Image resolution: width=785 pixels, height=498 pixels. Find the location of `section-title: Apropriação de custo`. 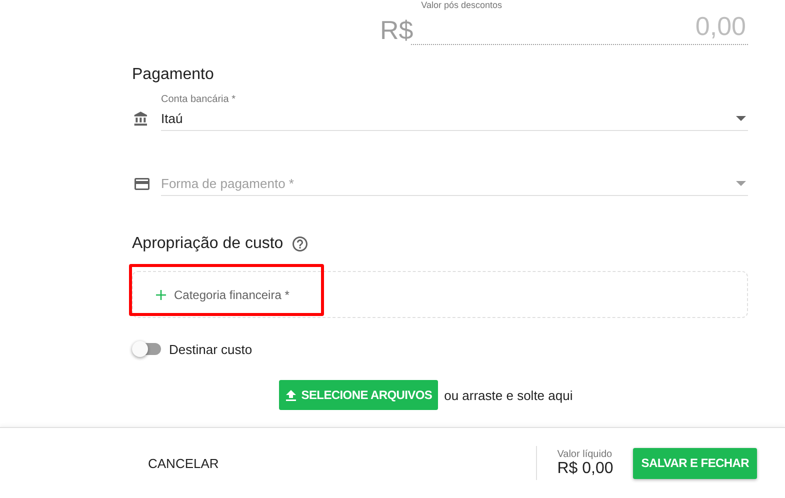

section-title: Apropriação de custo is located at coordinates (208, 244).